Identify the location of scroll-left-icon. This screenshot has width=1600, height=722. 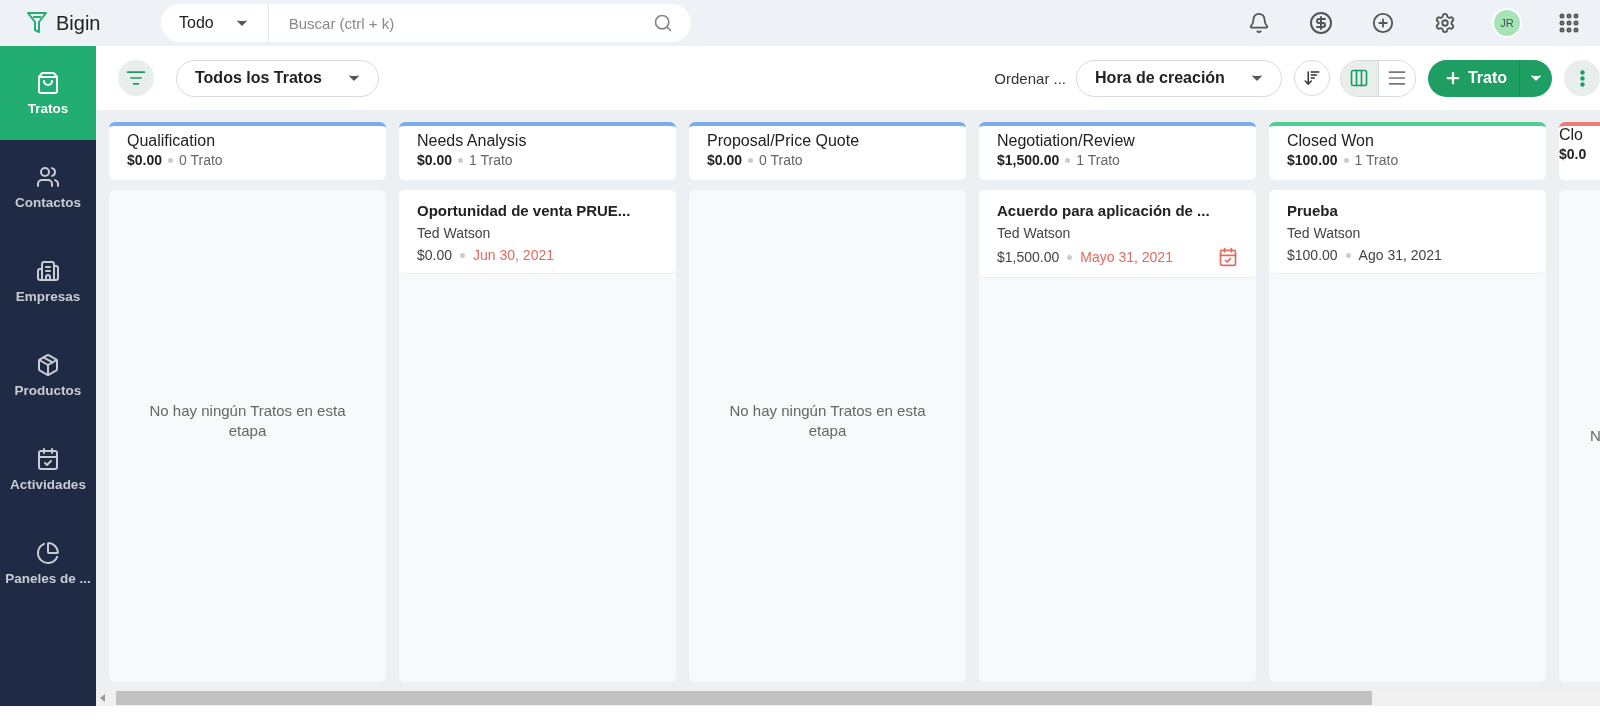
(103, 698).